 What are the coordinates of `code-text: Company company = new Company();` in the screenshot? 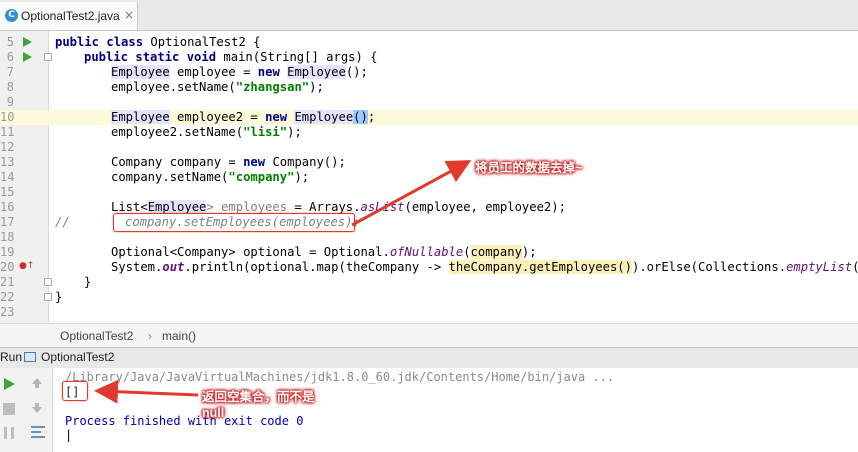 It's located at (228, 162).